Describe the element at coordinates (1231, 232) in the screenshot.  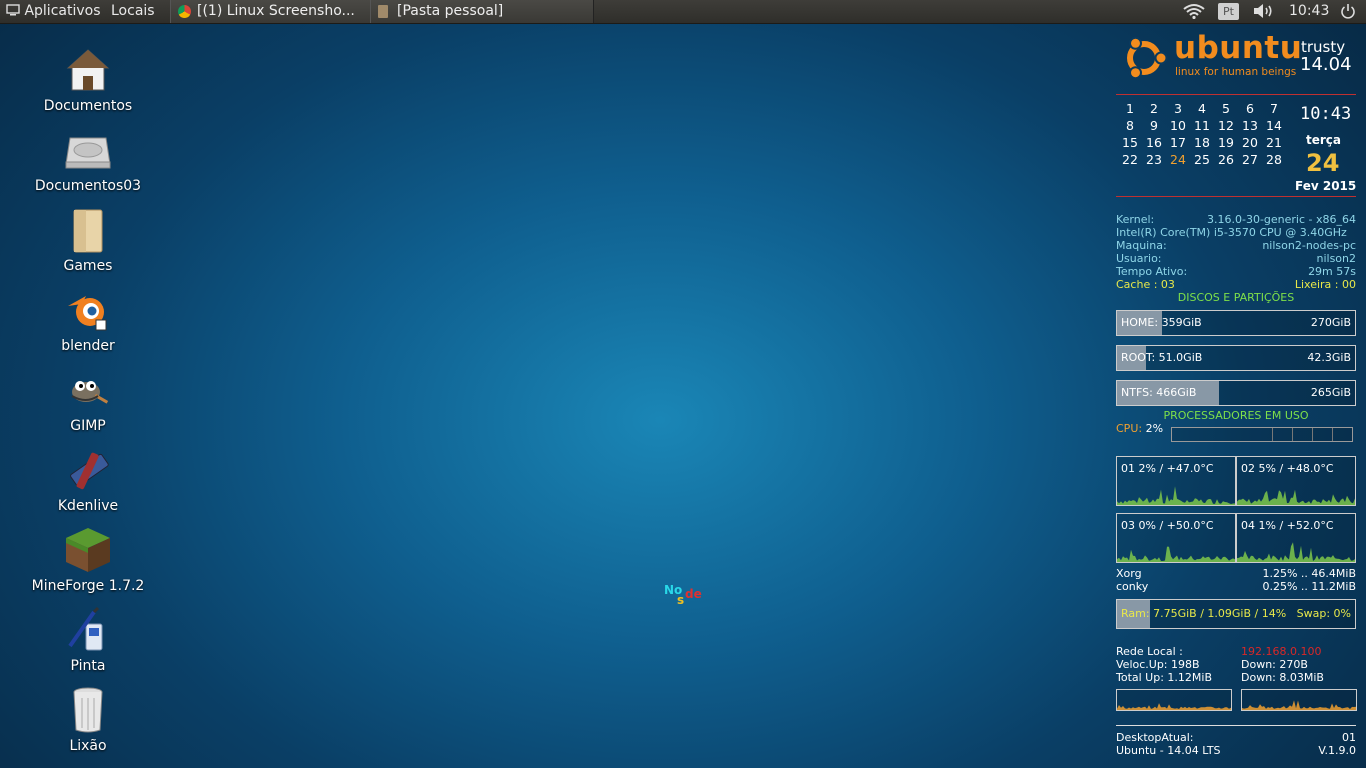
I see `sysinfo-cpu-model: Intel(R) Core(TM) i5-3570 CPU @ 3.40GHz` at that location.